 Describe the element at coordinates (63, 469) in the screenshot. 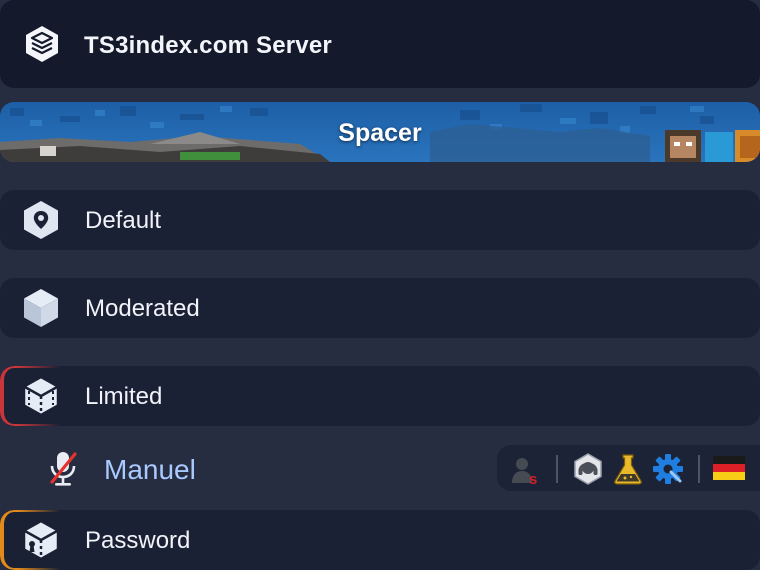

I see `microphone-muted-icon` at that location.